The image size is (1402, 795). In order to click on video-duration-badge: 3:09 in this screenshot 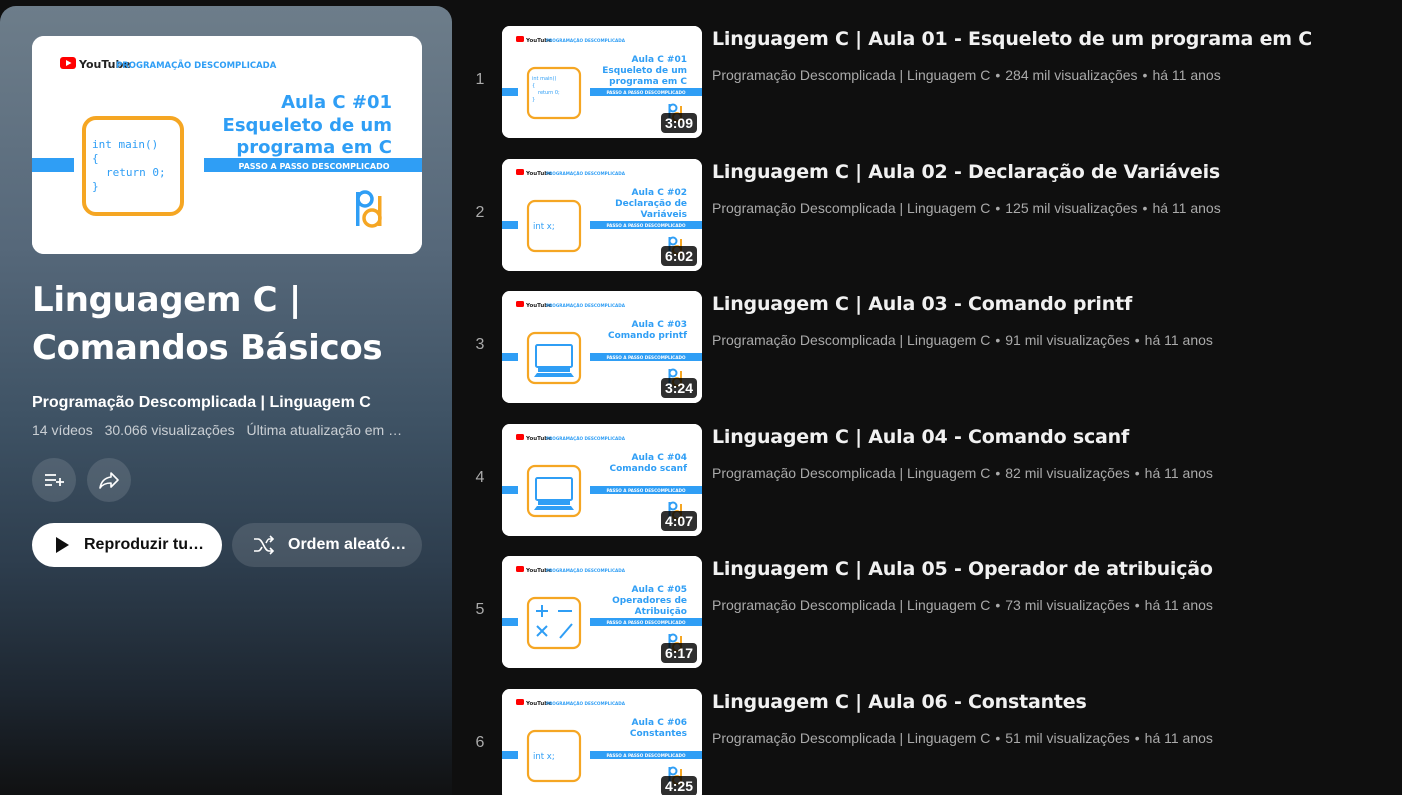, I will do `click(678, 123)`.